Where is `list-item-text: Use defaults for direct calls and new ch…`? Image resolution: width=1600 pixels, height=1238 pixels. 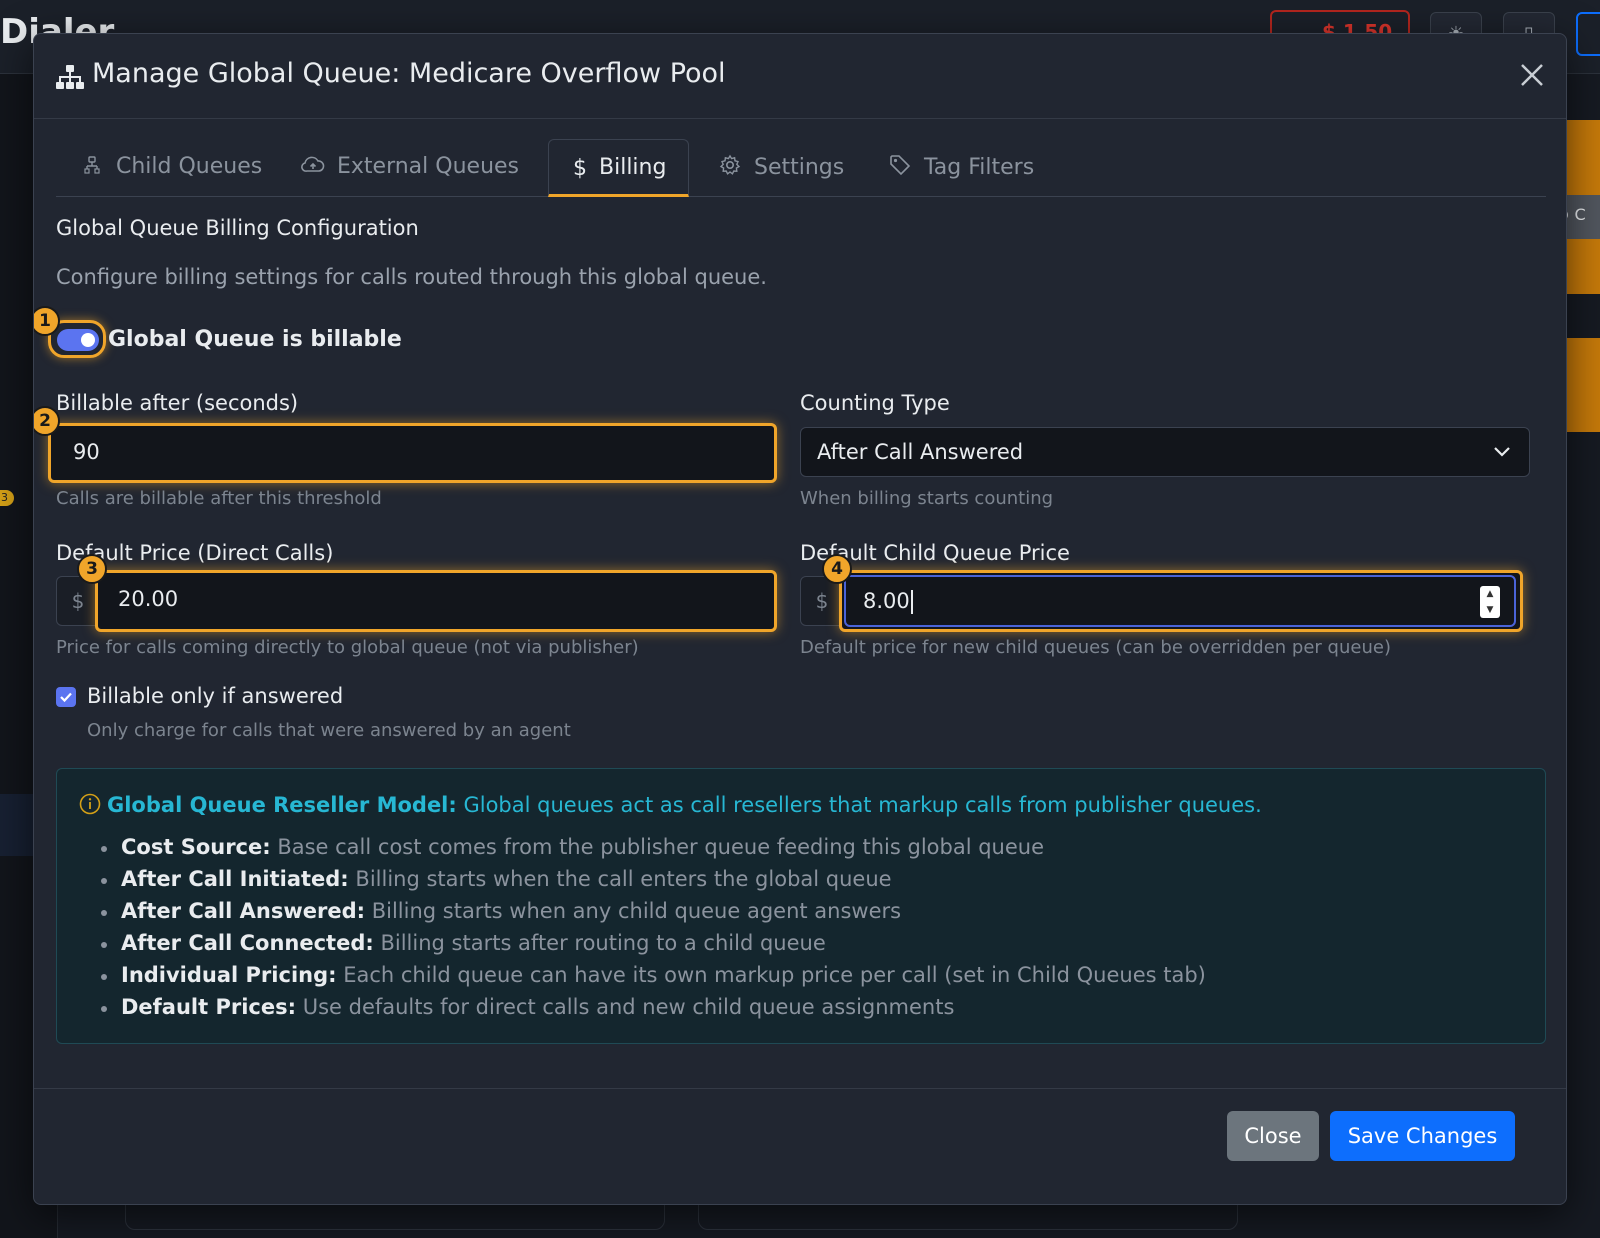 list-item-text: Use defaults for direct calls and new ch… is located at coordinates (628, 1007).